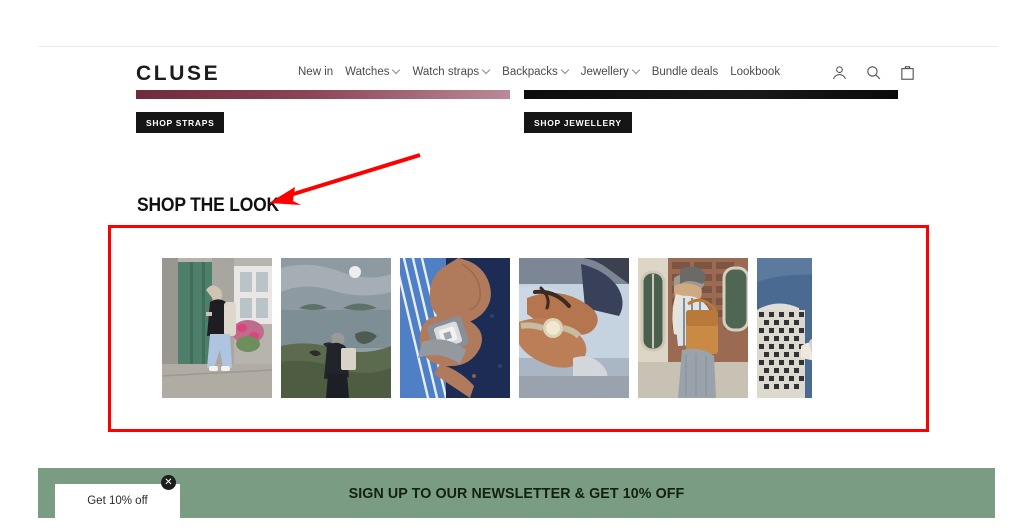 This screenshot has height=532, width=1024. What do you see at coordinates (907, 72) in the screenshot?
I see `cart-icon` at bounding box center [907, 72].